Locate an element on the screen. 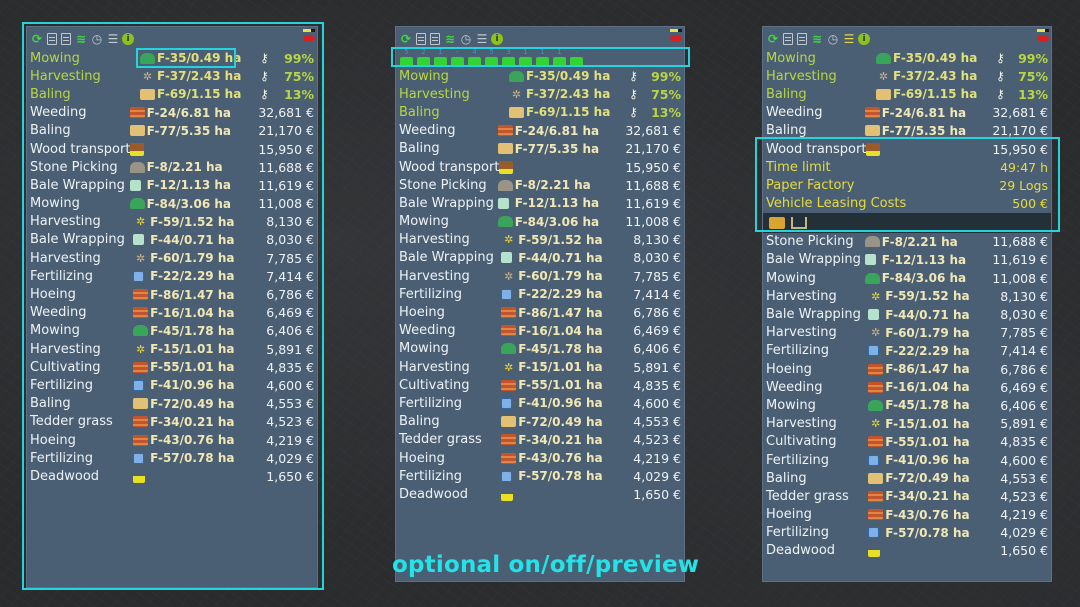  cultivator-icon: 3 is located at coordinates (508, 58).